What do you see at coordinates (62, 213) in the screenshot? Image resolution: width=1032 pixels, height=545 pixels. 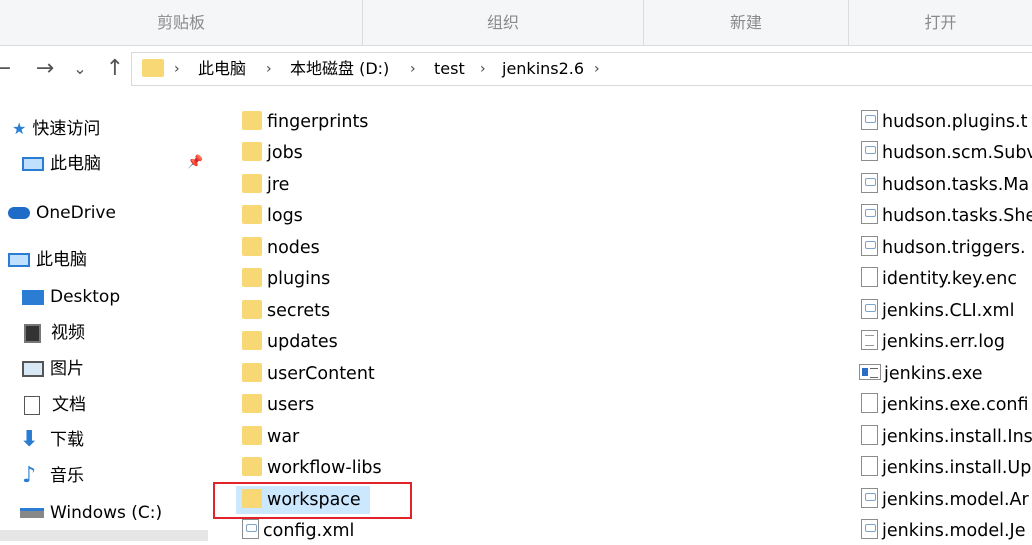 I see `nav-onedrive: OneDrive` at bounding box center [62, 213].